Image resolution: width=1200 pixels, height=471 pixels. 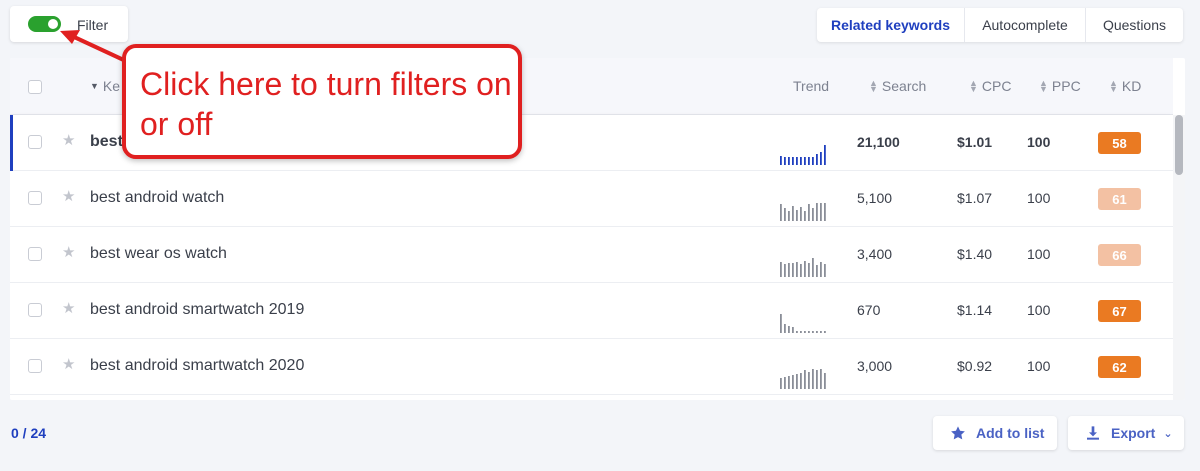 What do you see at coordinates (197, 310) in the screenshot?
I see `keyword-cell: best android smartwatch 2019` at bounding box center [197, 310].